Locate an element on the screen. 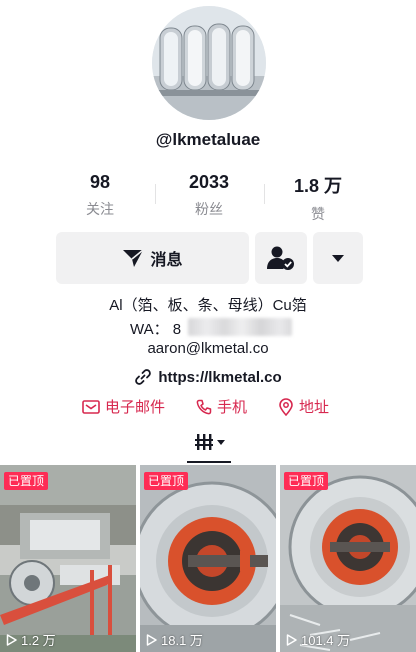  view-count: 18.1 万 is located at coordinates (174, 639).